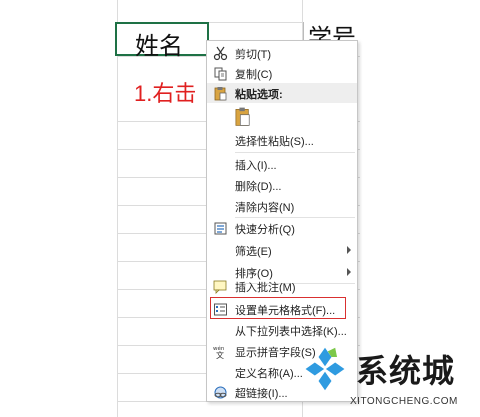 This screenshot has width=480, height=417. What do you see at coordinates (282, 73) in the screenshot?
I see `menu-item-copy: 复制(C)` at bounding box center [282, 73].